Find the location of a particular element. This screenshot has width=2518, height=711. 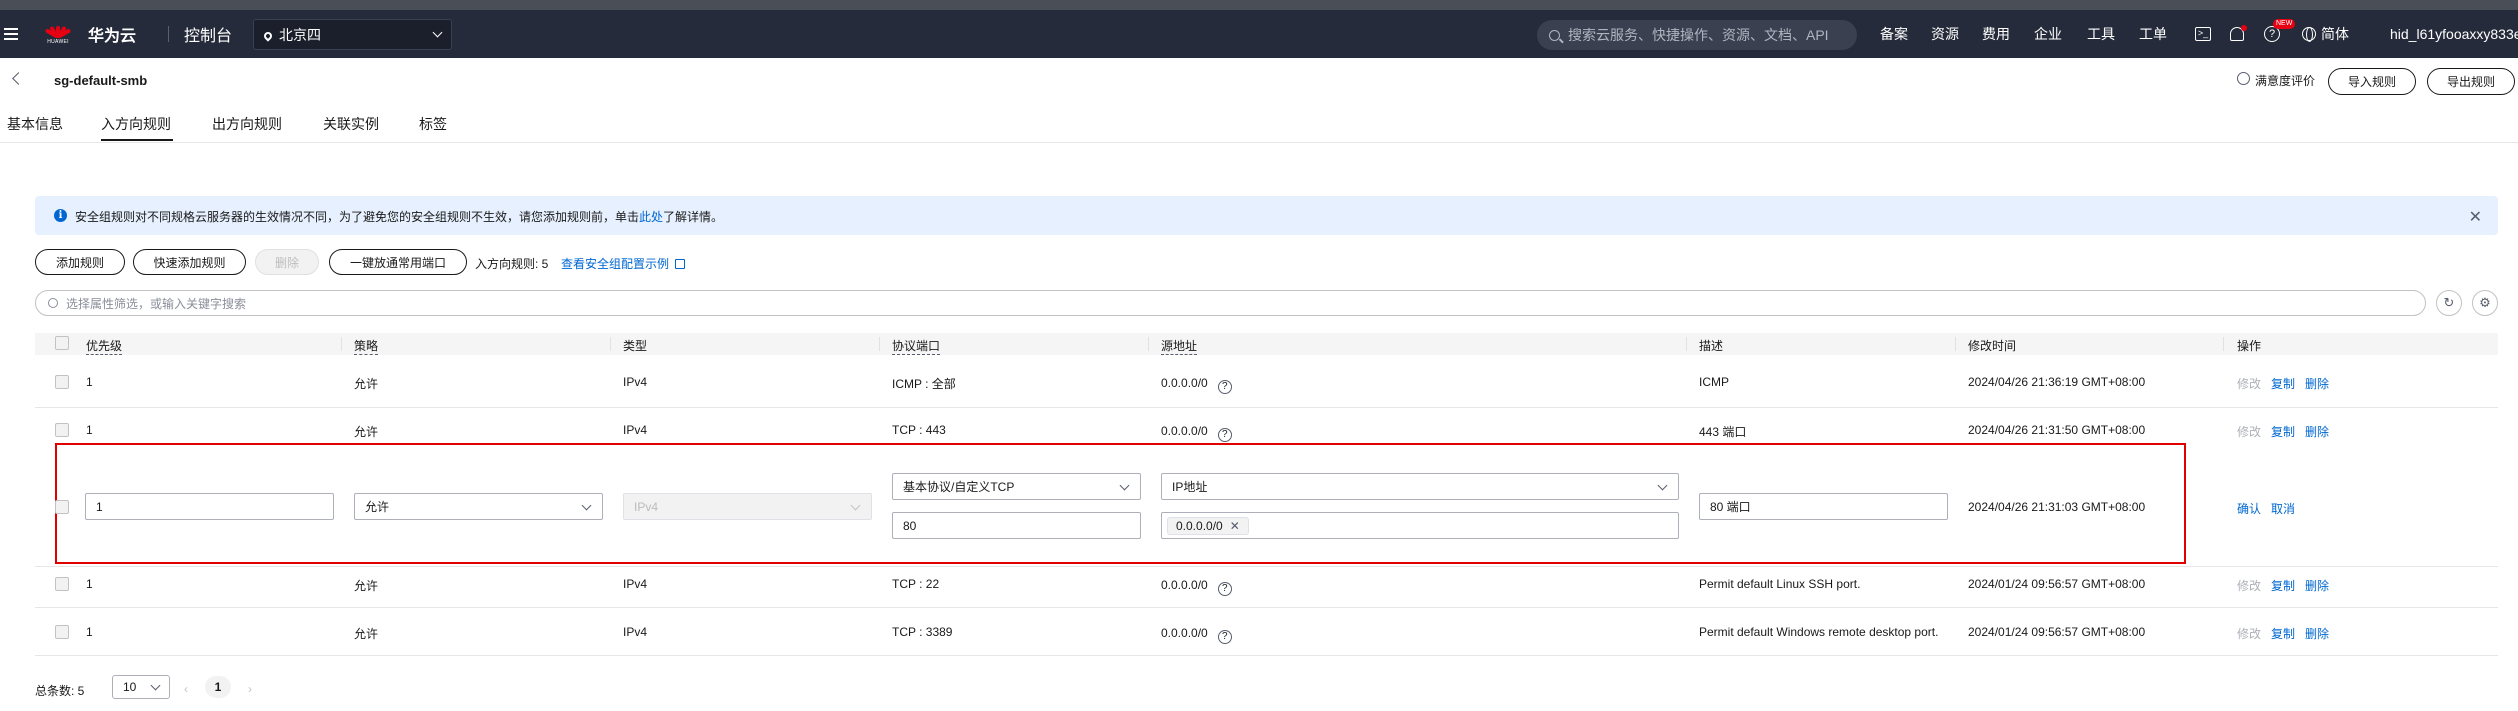

nav-tools: 工具 is located at coordinates (2101, 34).